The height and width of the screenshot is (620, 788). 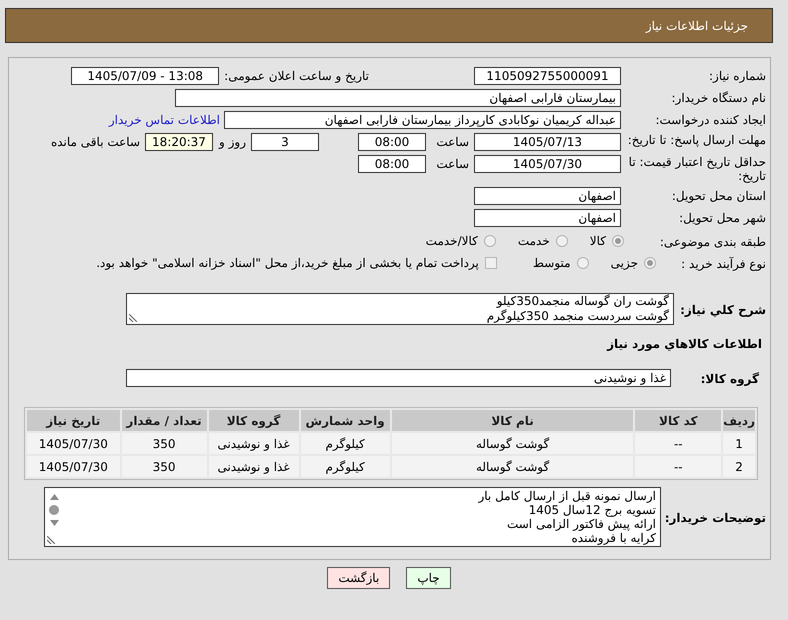 What do you see at coordinates (345, 420) in the screenshot?
I see `column-header: واحد شمارش` at bounding box center [345, 420].